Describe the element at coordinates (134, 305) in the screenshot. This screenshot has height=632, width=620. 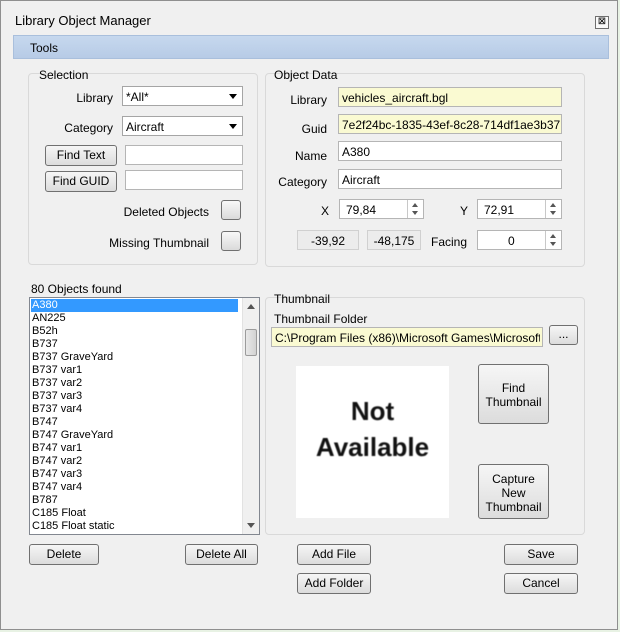
I see `list-item: A380` at that location.